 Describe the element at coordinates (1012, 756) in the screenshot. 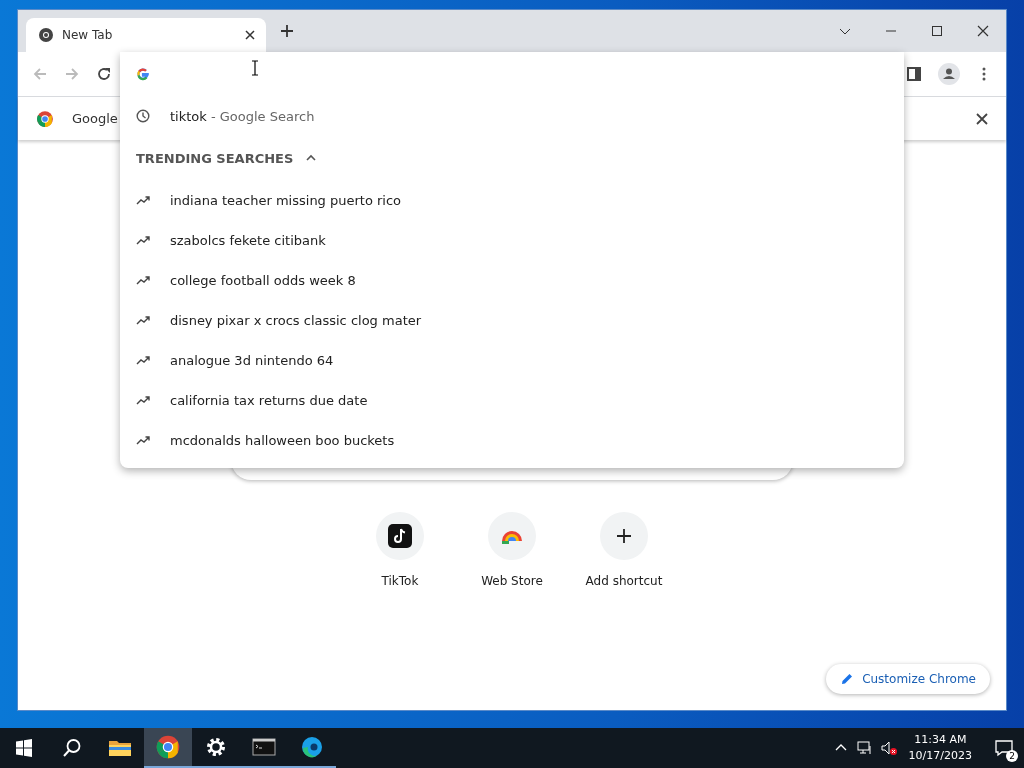

I see `notification-count: 2` at that location.